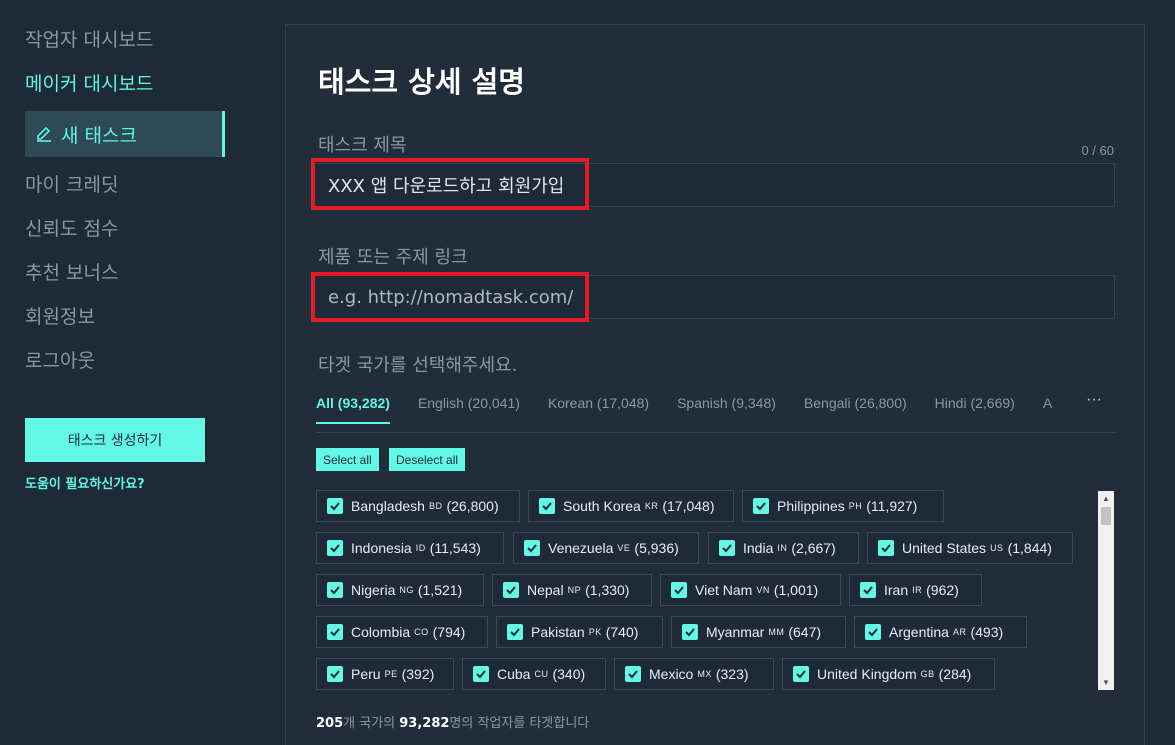 This screenshot has width=1175, height=745. I want to click on country-chip: Argentina AR (493), so click(940, 632).